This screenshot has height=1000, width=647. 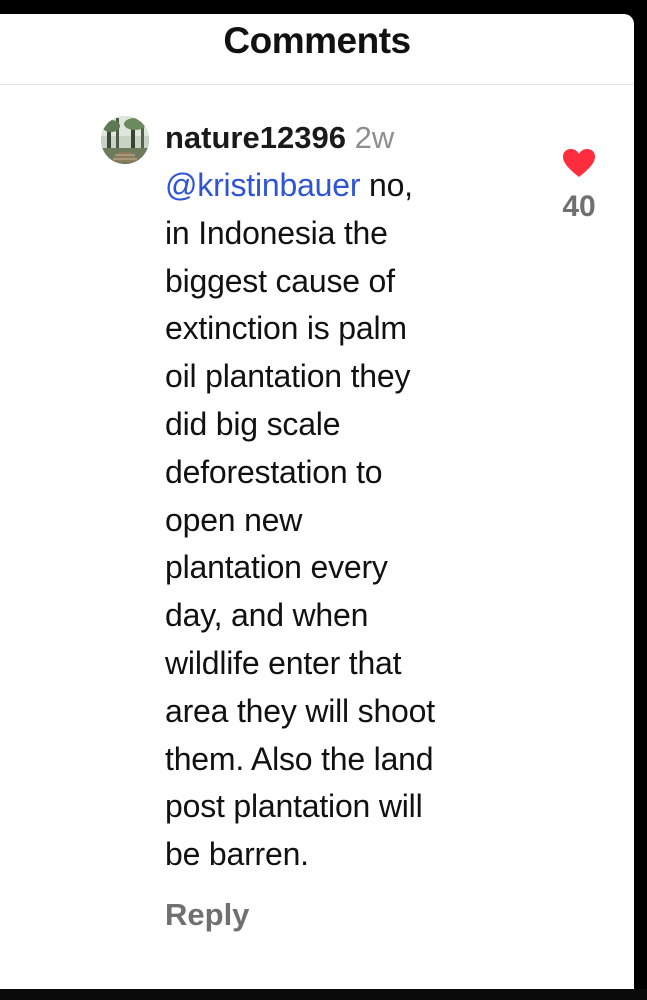 What do you see at coordinates (299, 758) in the screenshot?
I see `comment-line: them. Also the land` at bounding box center [299, 758].